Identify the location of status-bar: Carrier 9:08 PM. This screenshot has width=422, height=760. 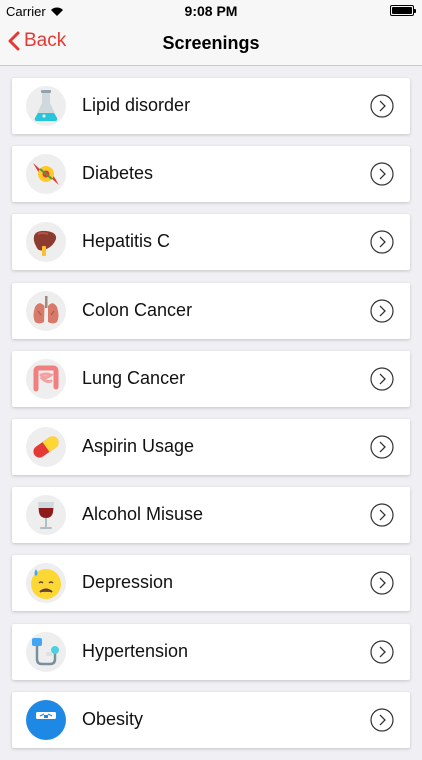
(211, 11).